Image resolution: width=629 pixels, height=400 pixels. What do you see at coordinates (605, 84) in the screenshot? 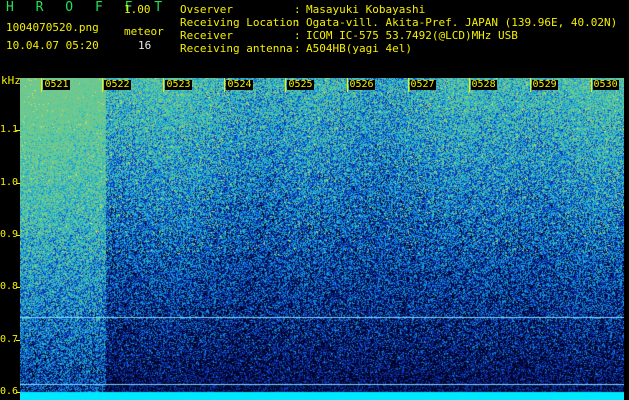
I see `x-tick-label: 0530` at bounding box center [605, 84].